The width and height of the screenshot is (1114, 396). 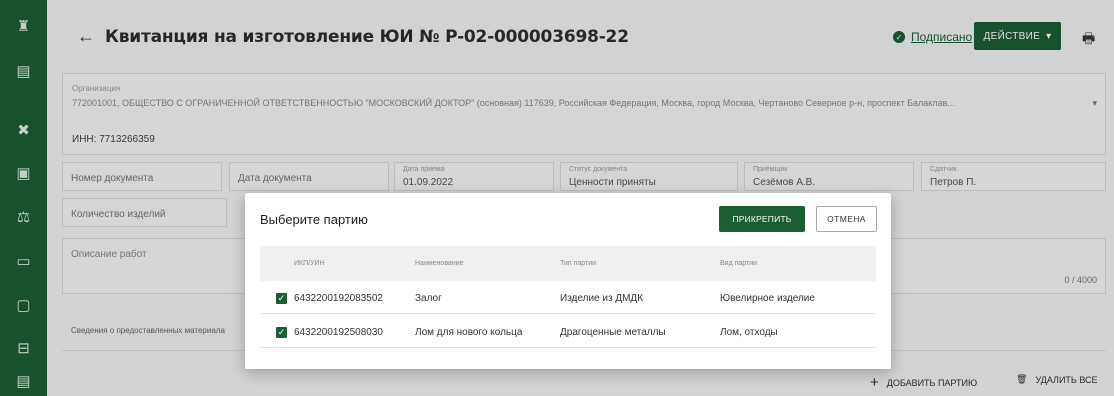 What do you see at coordinates (613, 332) in the screenshot?
I see `row-type: Драгоценные металлы` at bounding box center [613, 332].